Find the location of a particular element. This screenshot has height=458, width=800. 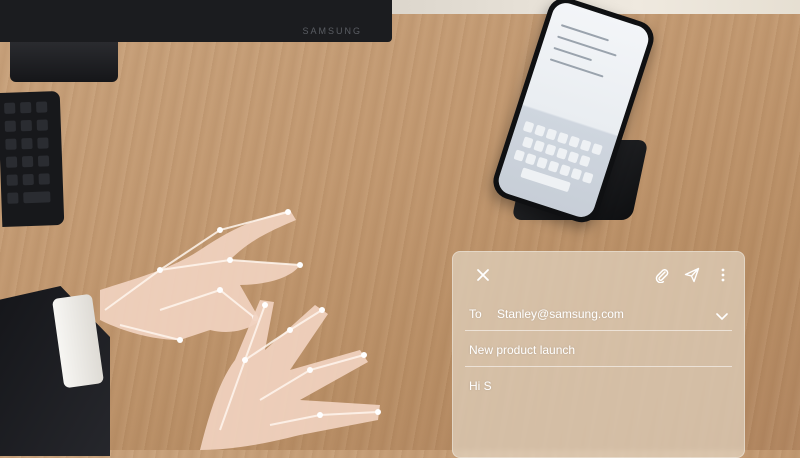

body-text: Hi S is located at coordinates (480, 386).